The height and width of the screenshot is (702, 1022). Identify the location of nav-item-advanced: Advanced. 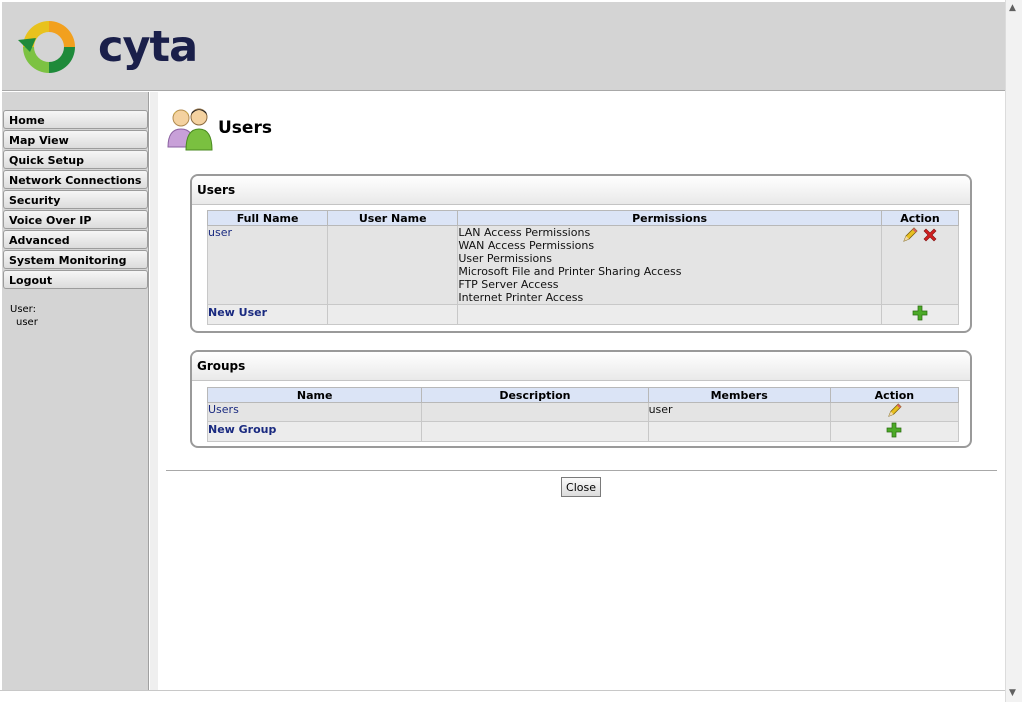
(75, 239).